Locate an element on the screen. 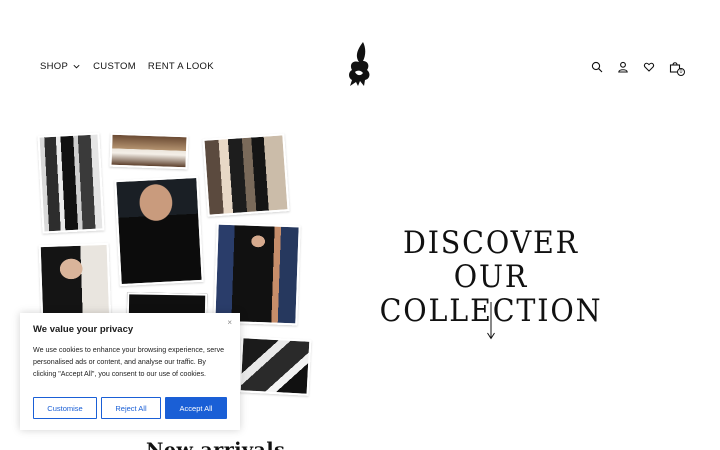 The width and height of the screenshot is (720, 450). account-icon is located at coordinates (623, 67).